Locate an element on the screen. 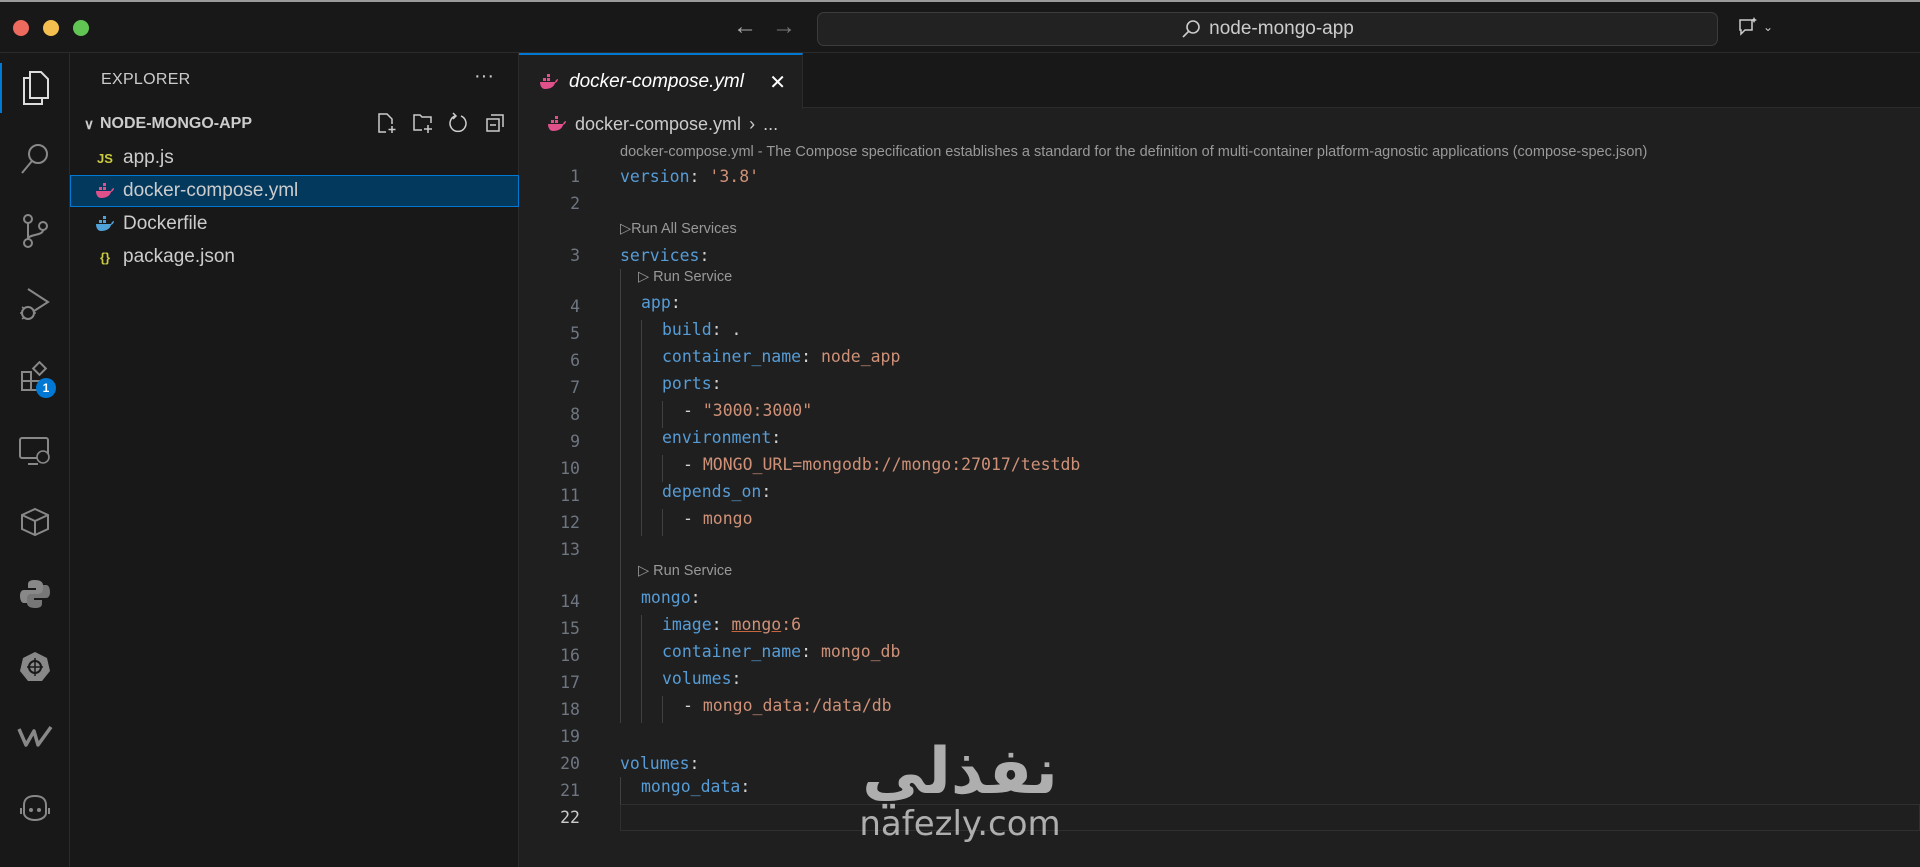  python-icon is located at coordinates (35, 594).